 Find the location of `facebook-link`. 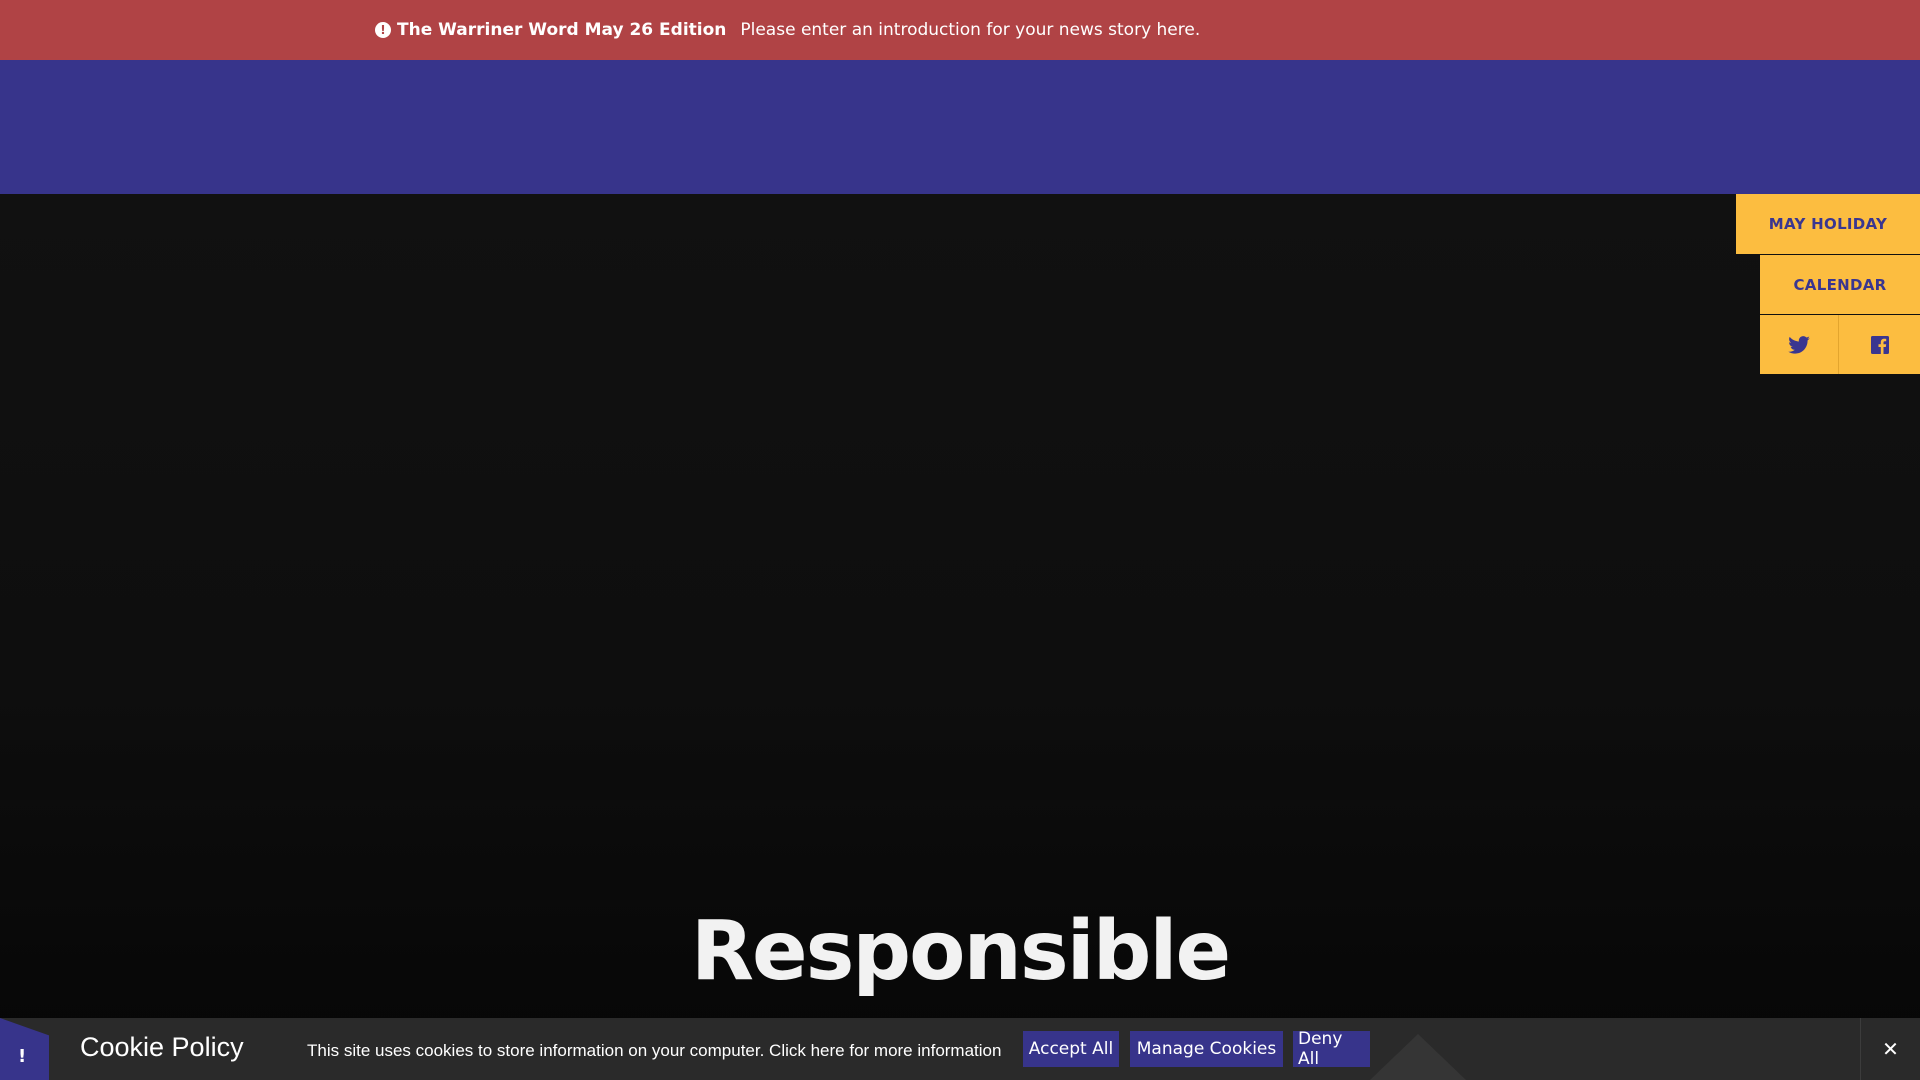

facebook-link is located at coordinates (1879, 344).